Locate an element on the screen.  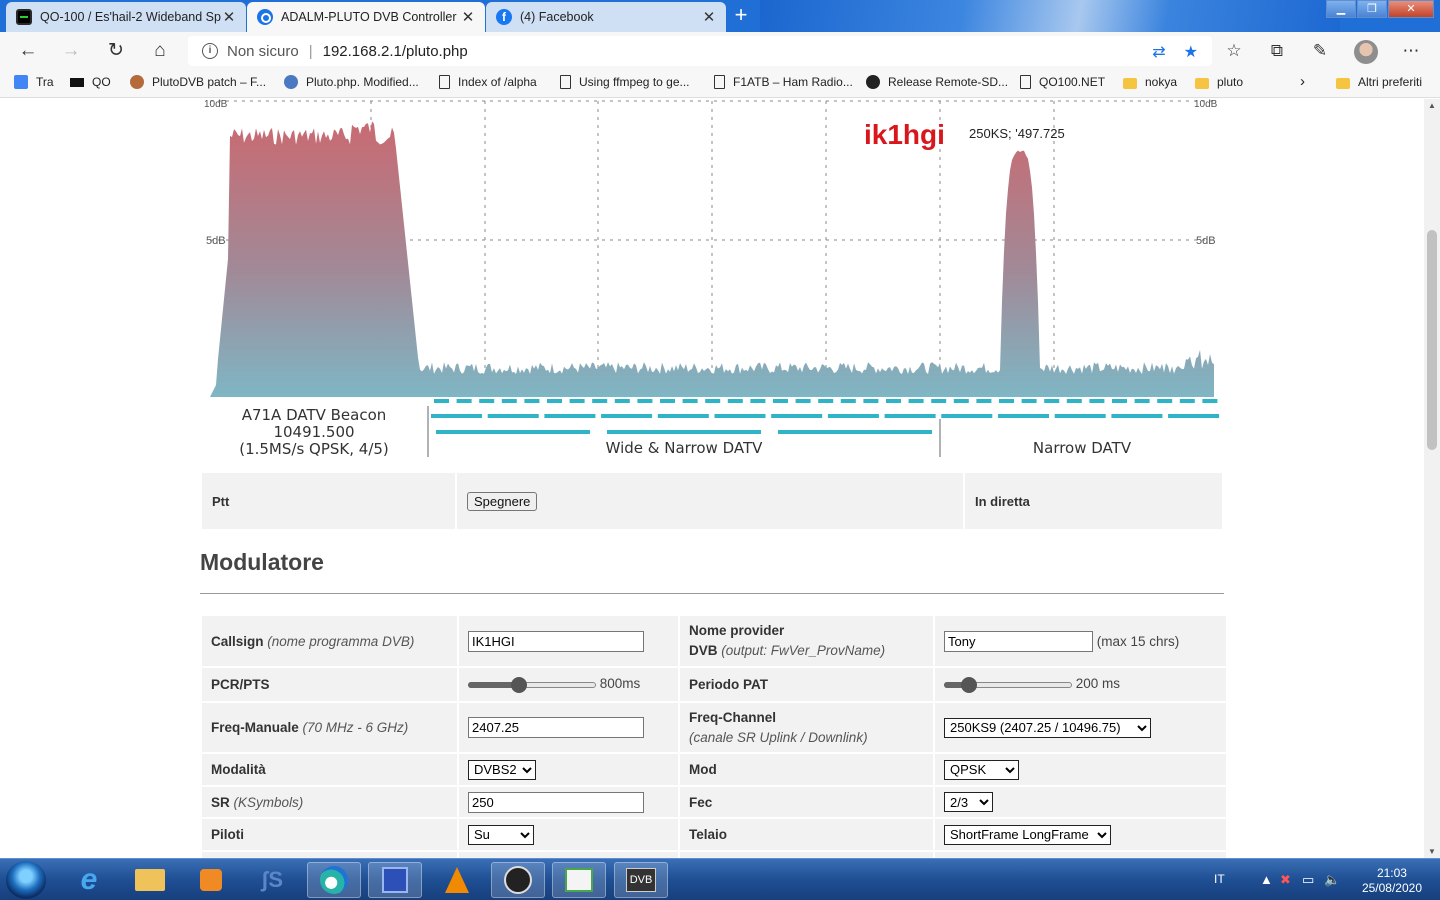
freq-label: Freq-Manuale (70 MHz - 6 GHz) is located at coordinates (329, 727).